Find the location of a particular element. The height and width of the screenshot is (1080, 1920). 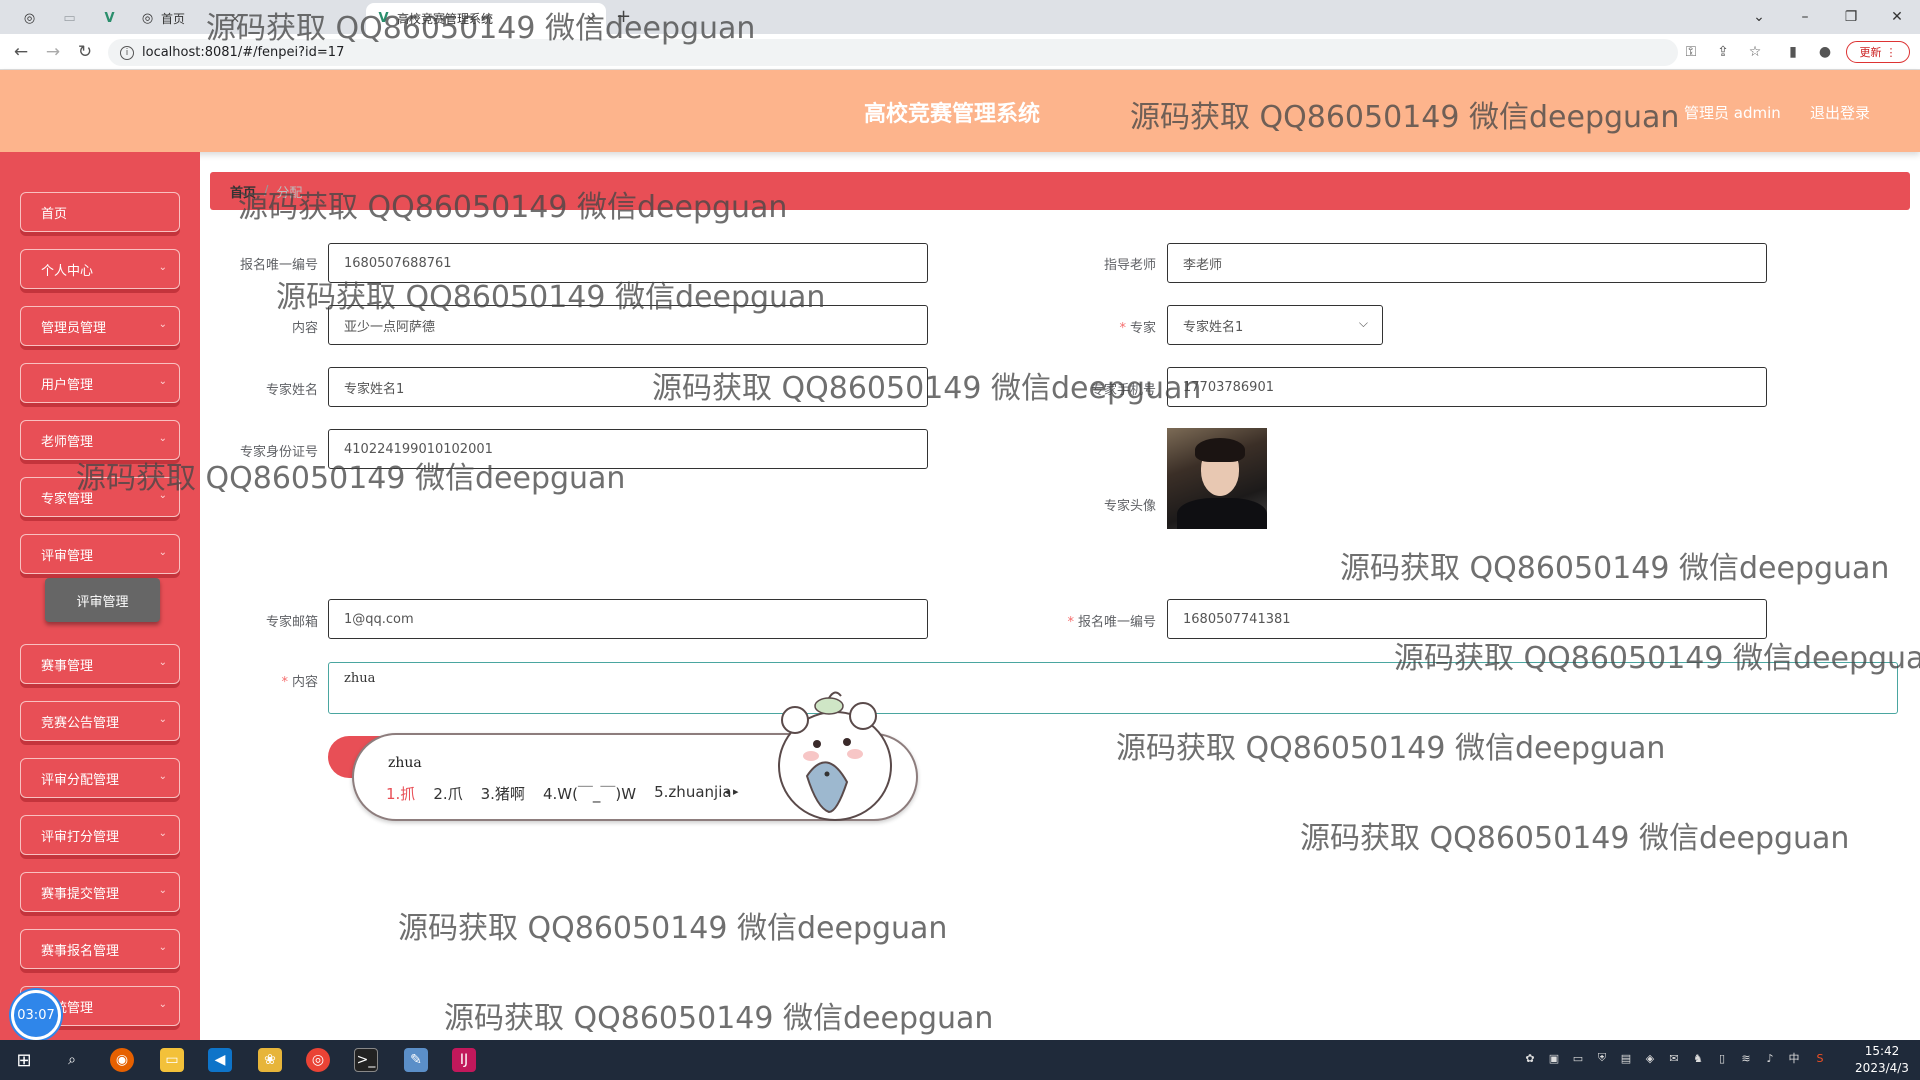

logout-link: 退出登录 is located at coordinates (1840, 112).